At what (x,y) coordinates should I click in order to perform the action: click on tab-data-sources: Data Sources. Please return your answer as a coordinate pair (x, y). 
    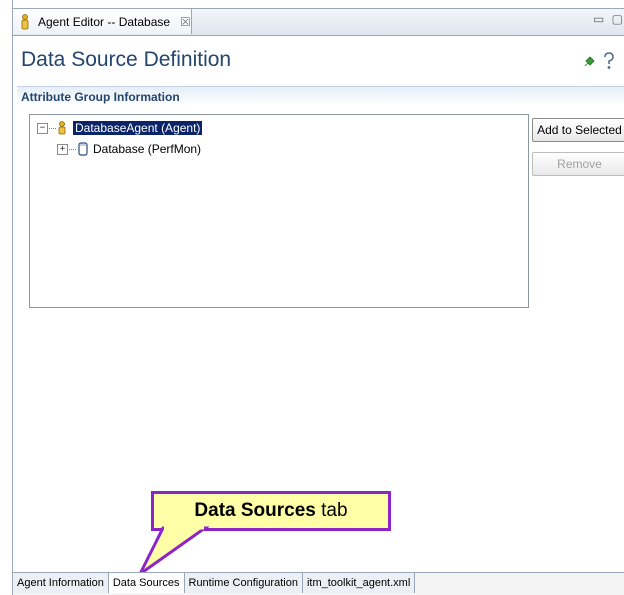
    Looking at the image, I should click on (146, 583).